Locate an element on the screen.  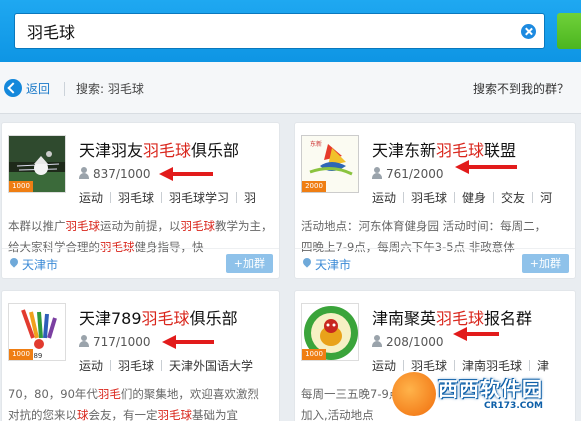
svg-text: 东新 is located at coordinates (316, 144).